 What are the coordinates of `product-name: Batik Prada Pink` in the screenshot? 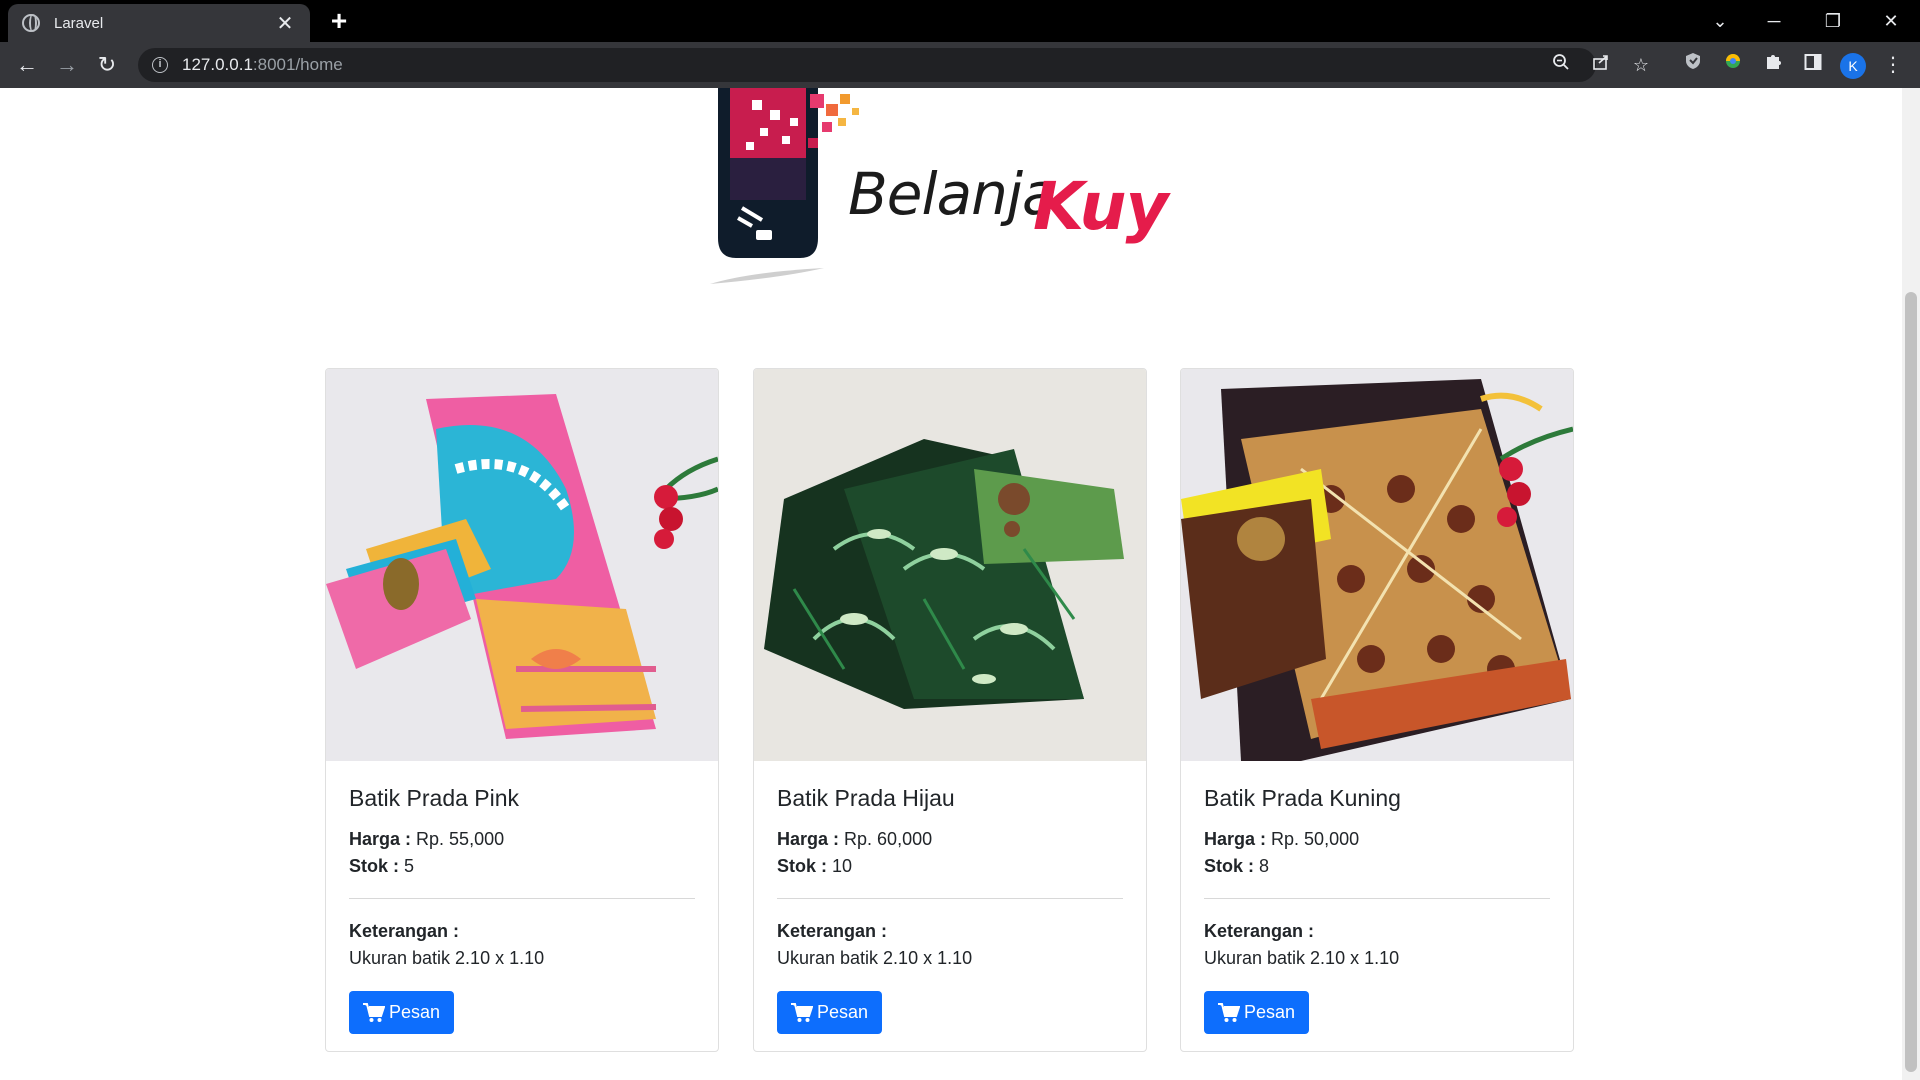 It's located at (434, 798).